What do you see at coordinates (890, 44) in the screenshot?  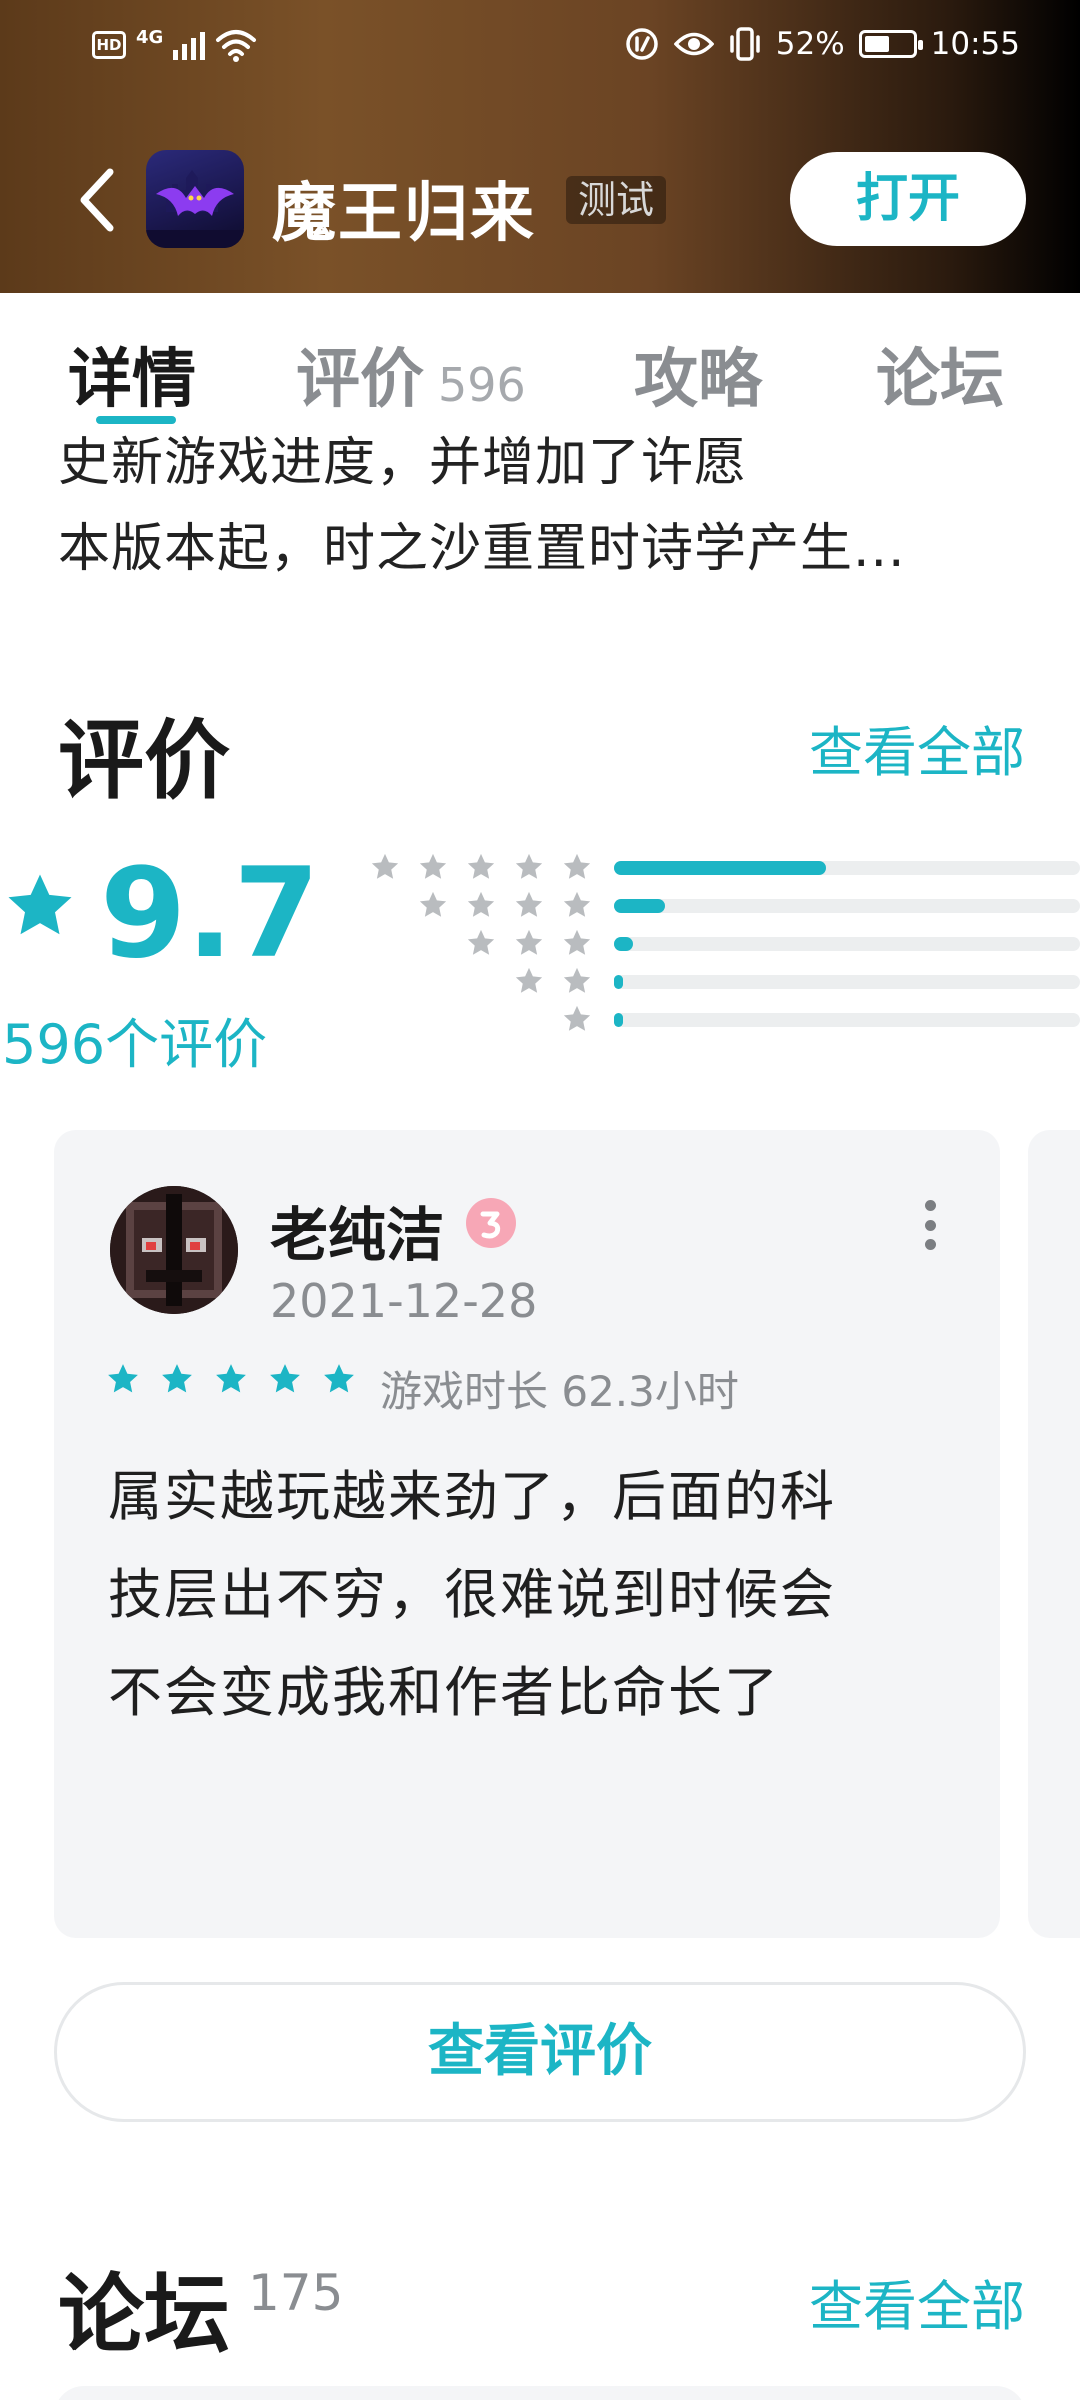 I see `battery-icon` at bounding box center [890, 44].